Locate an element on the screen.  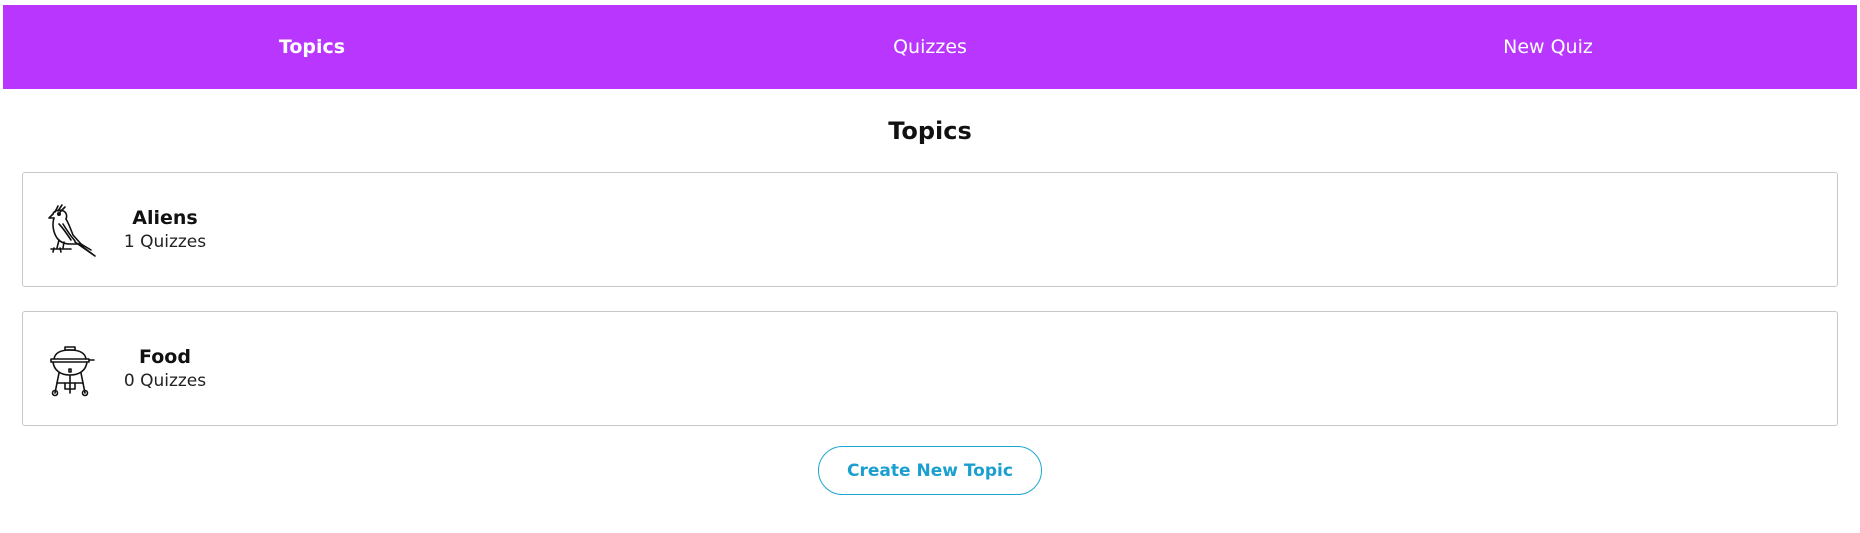
topic-text: Food 0 Quizzes is located at coordinates (165, 369).